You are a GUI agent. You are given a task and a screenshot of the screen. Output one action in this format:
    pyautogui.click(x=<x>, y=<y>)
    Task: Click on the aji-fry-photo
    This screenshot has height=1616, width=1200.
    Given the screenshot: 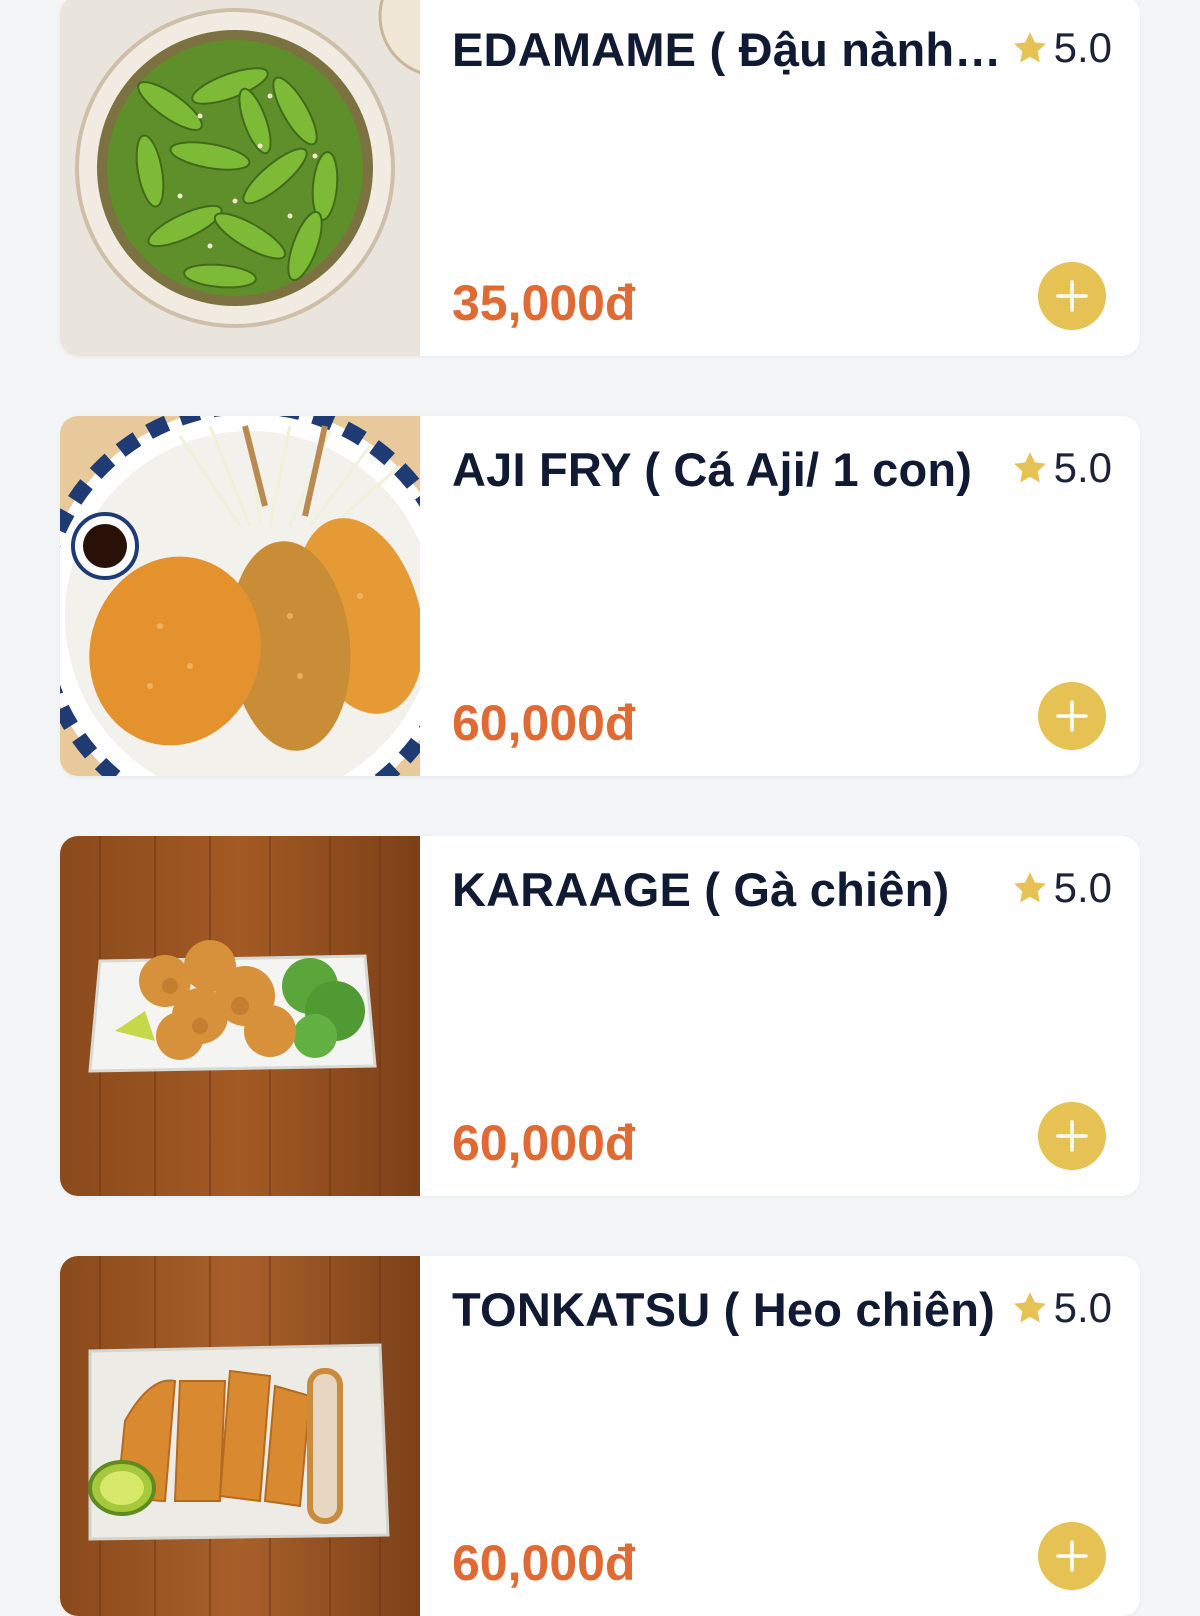 What is the action you would take?
    pyautogui.click(x=240, y=596)
    